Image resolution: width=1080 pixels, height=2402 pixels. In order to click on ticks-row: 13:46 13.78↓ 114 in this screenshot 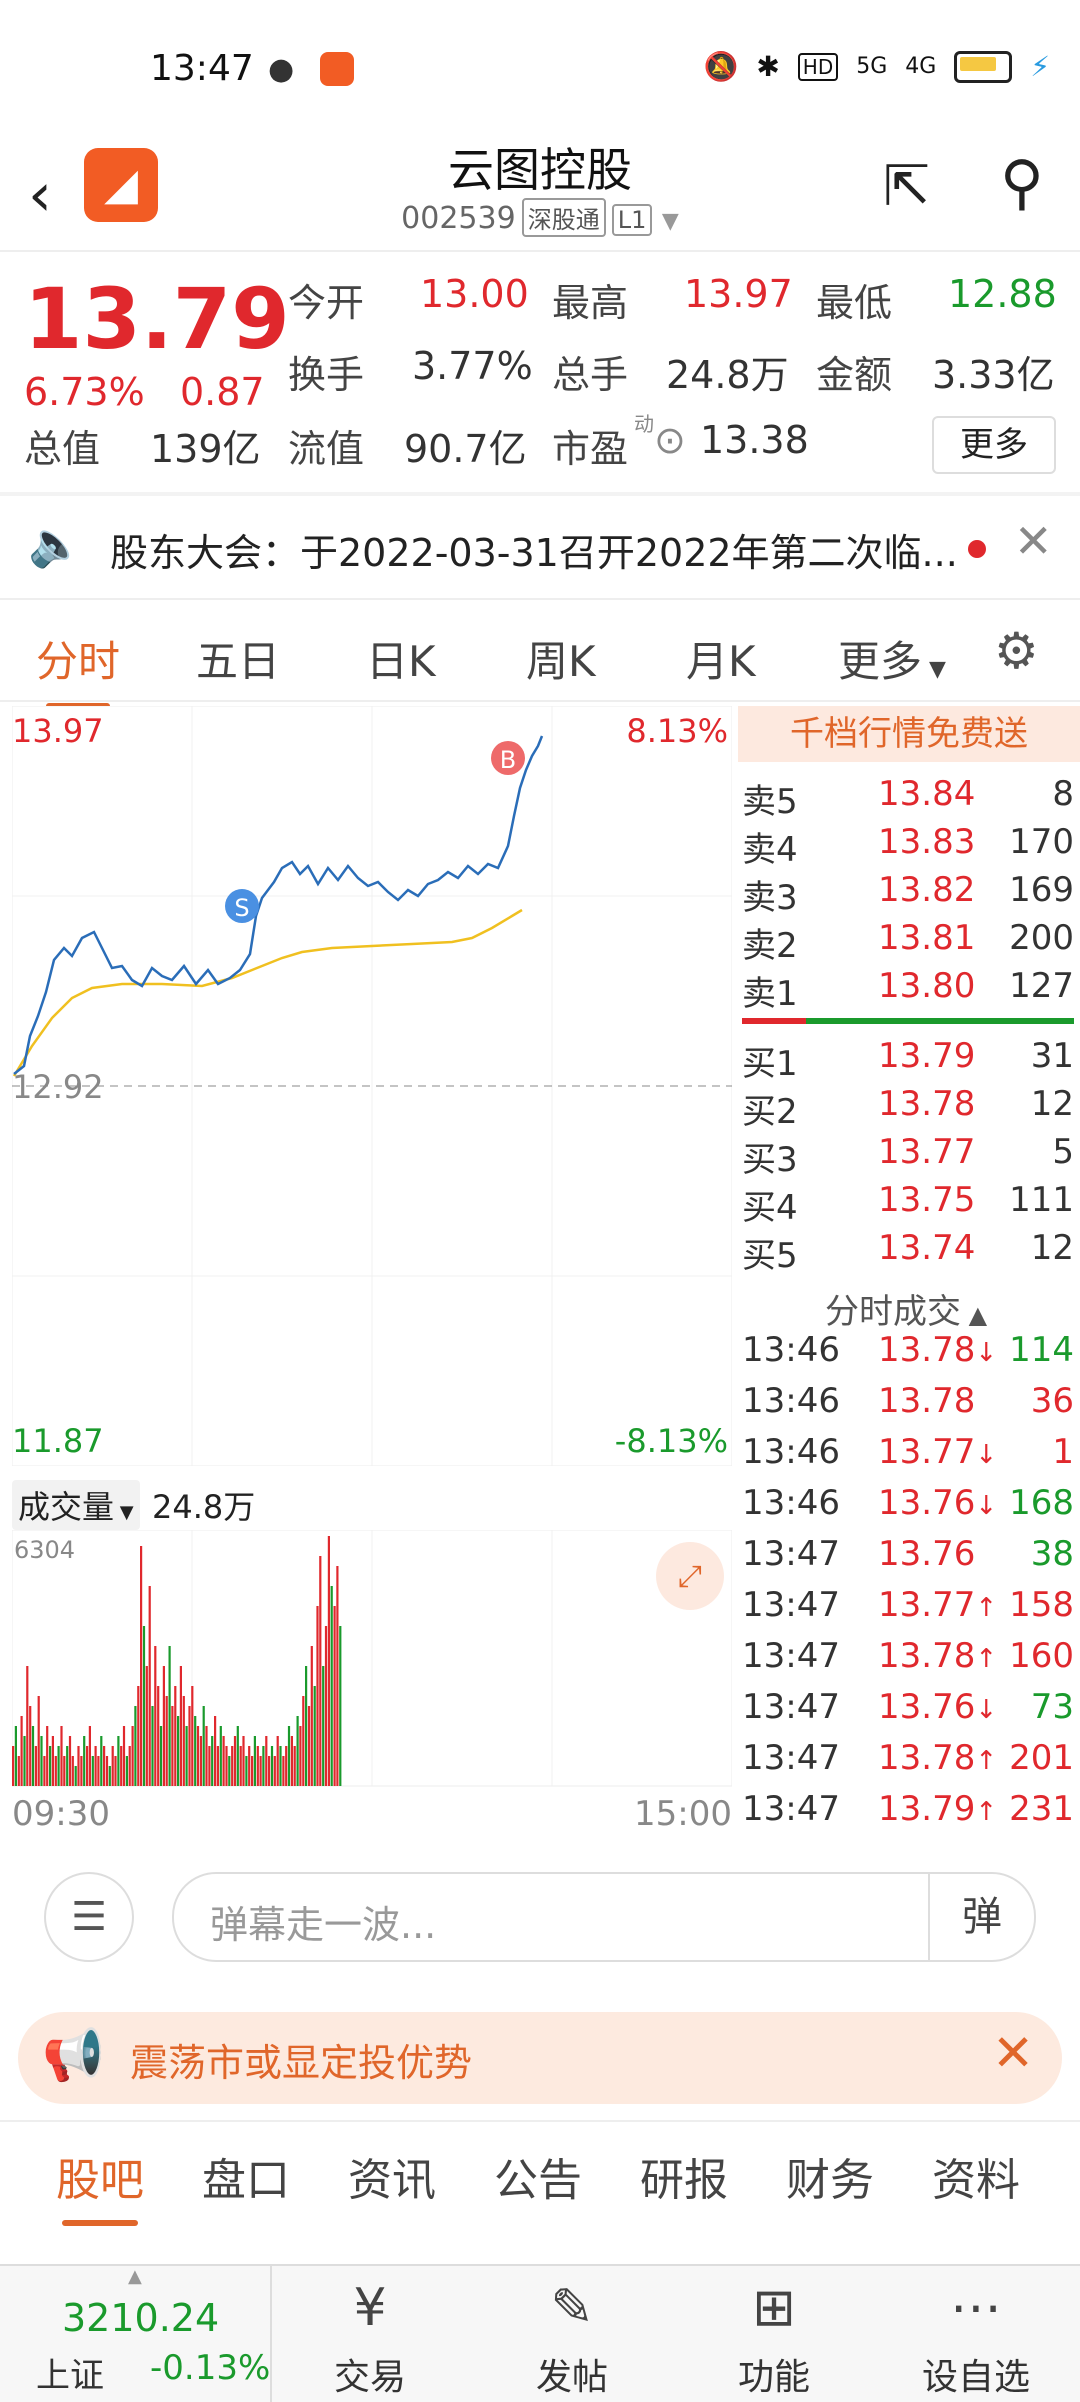, I will do `click(906, 1354)`.